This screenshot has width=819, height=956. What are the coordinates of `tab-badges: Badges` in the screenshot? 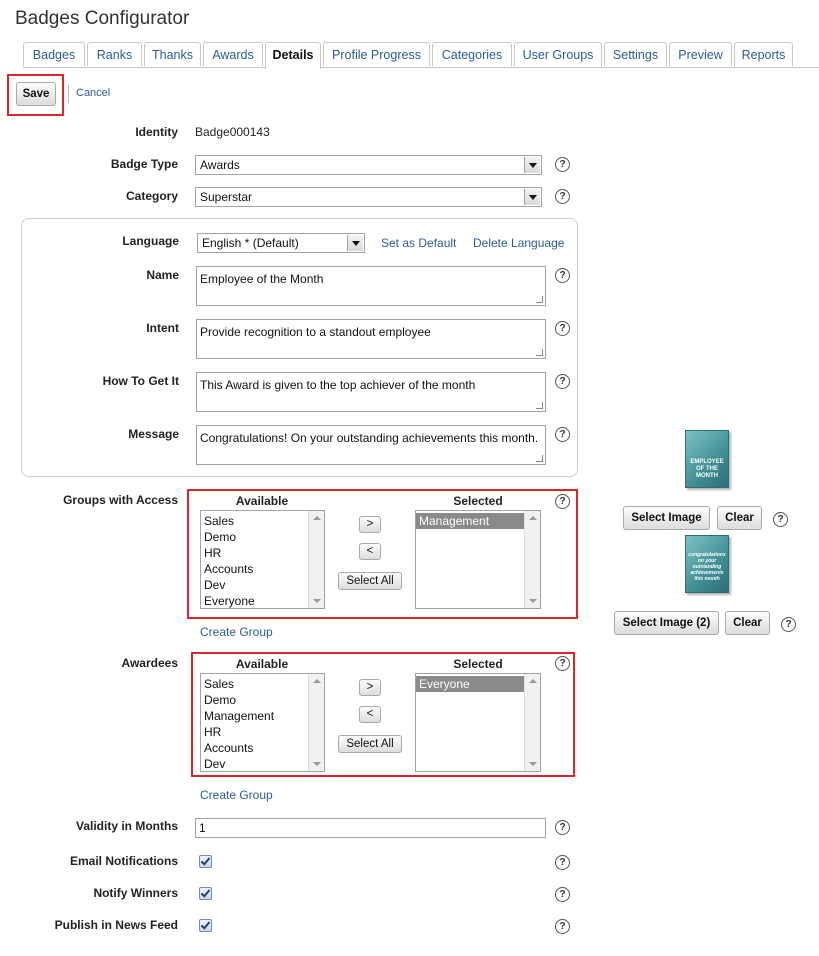 It's located at (54, 54).